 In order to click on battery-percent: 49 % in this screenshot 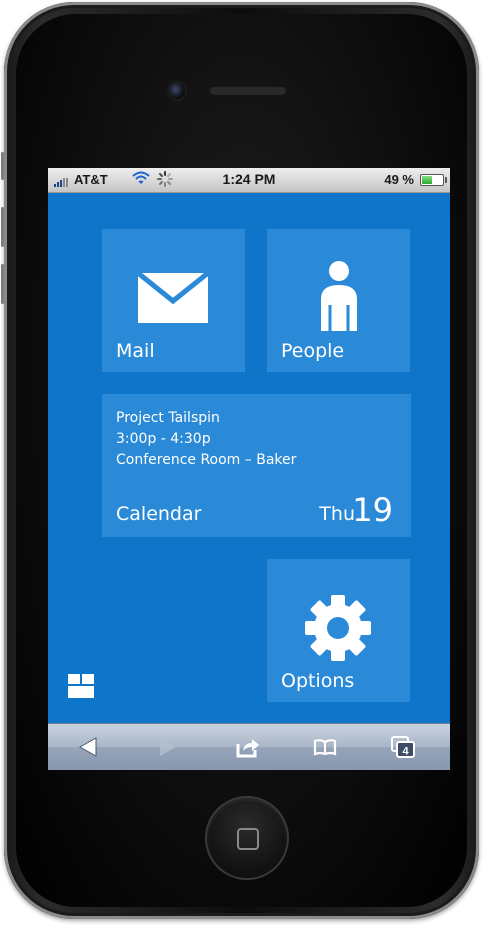, I will do `click(399, 179)`.